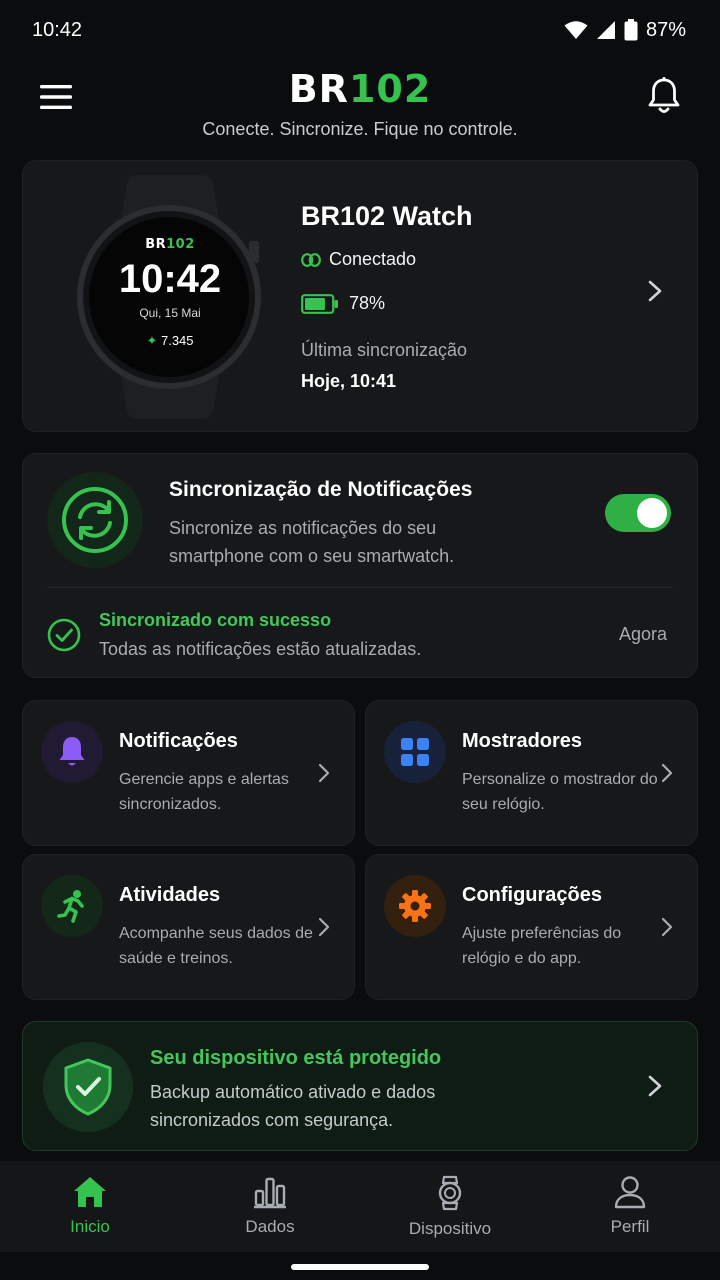 The width and height of the screenshot is (720, 1280). Describe the element at coordinates (57, 29) in the screenshot. I see `status-time: 10:42` at that location.